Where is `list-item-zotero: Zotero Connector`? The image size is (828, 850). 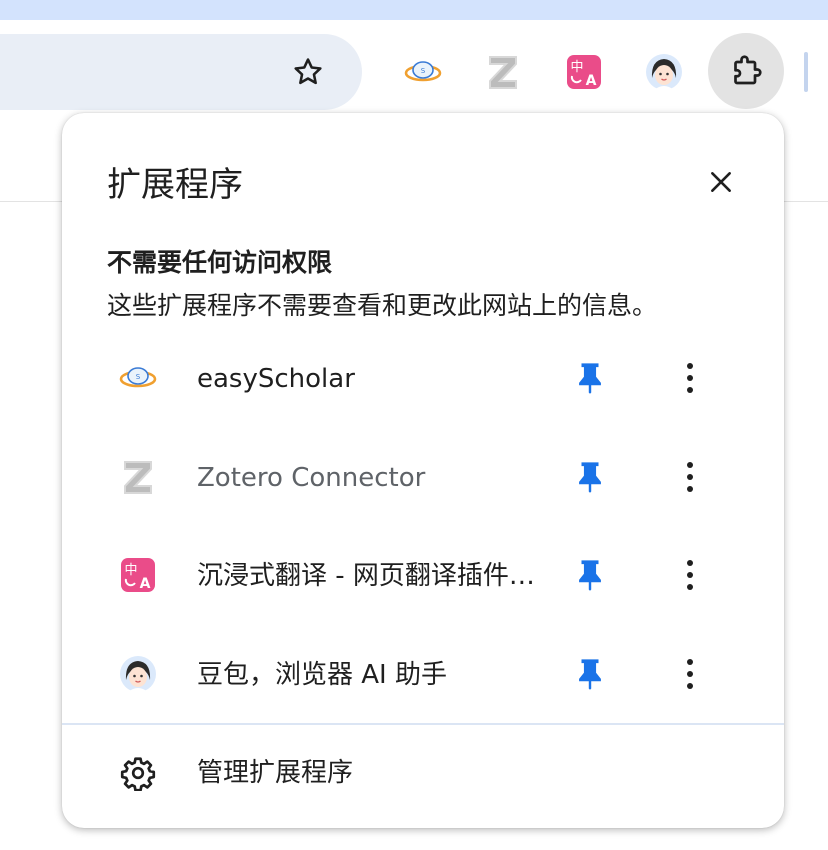
list-item-zotero: Zotero Connector is located at coordinates (423, 477).